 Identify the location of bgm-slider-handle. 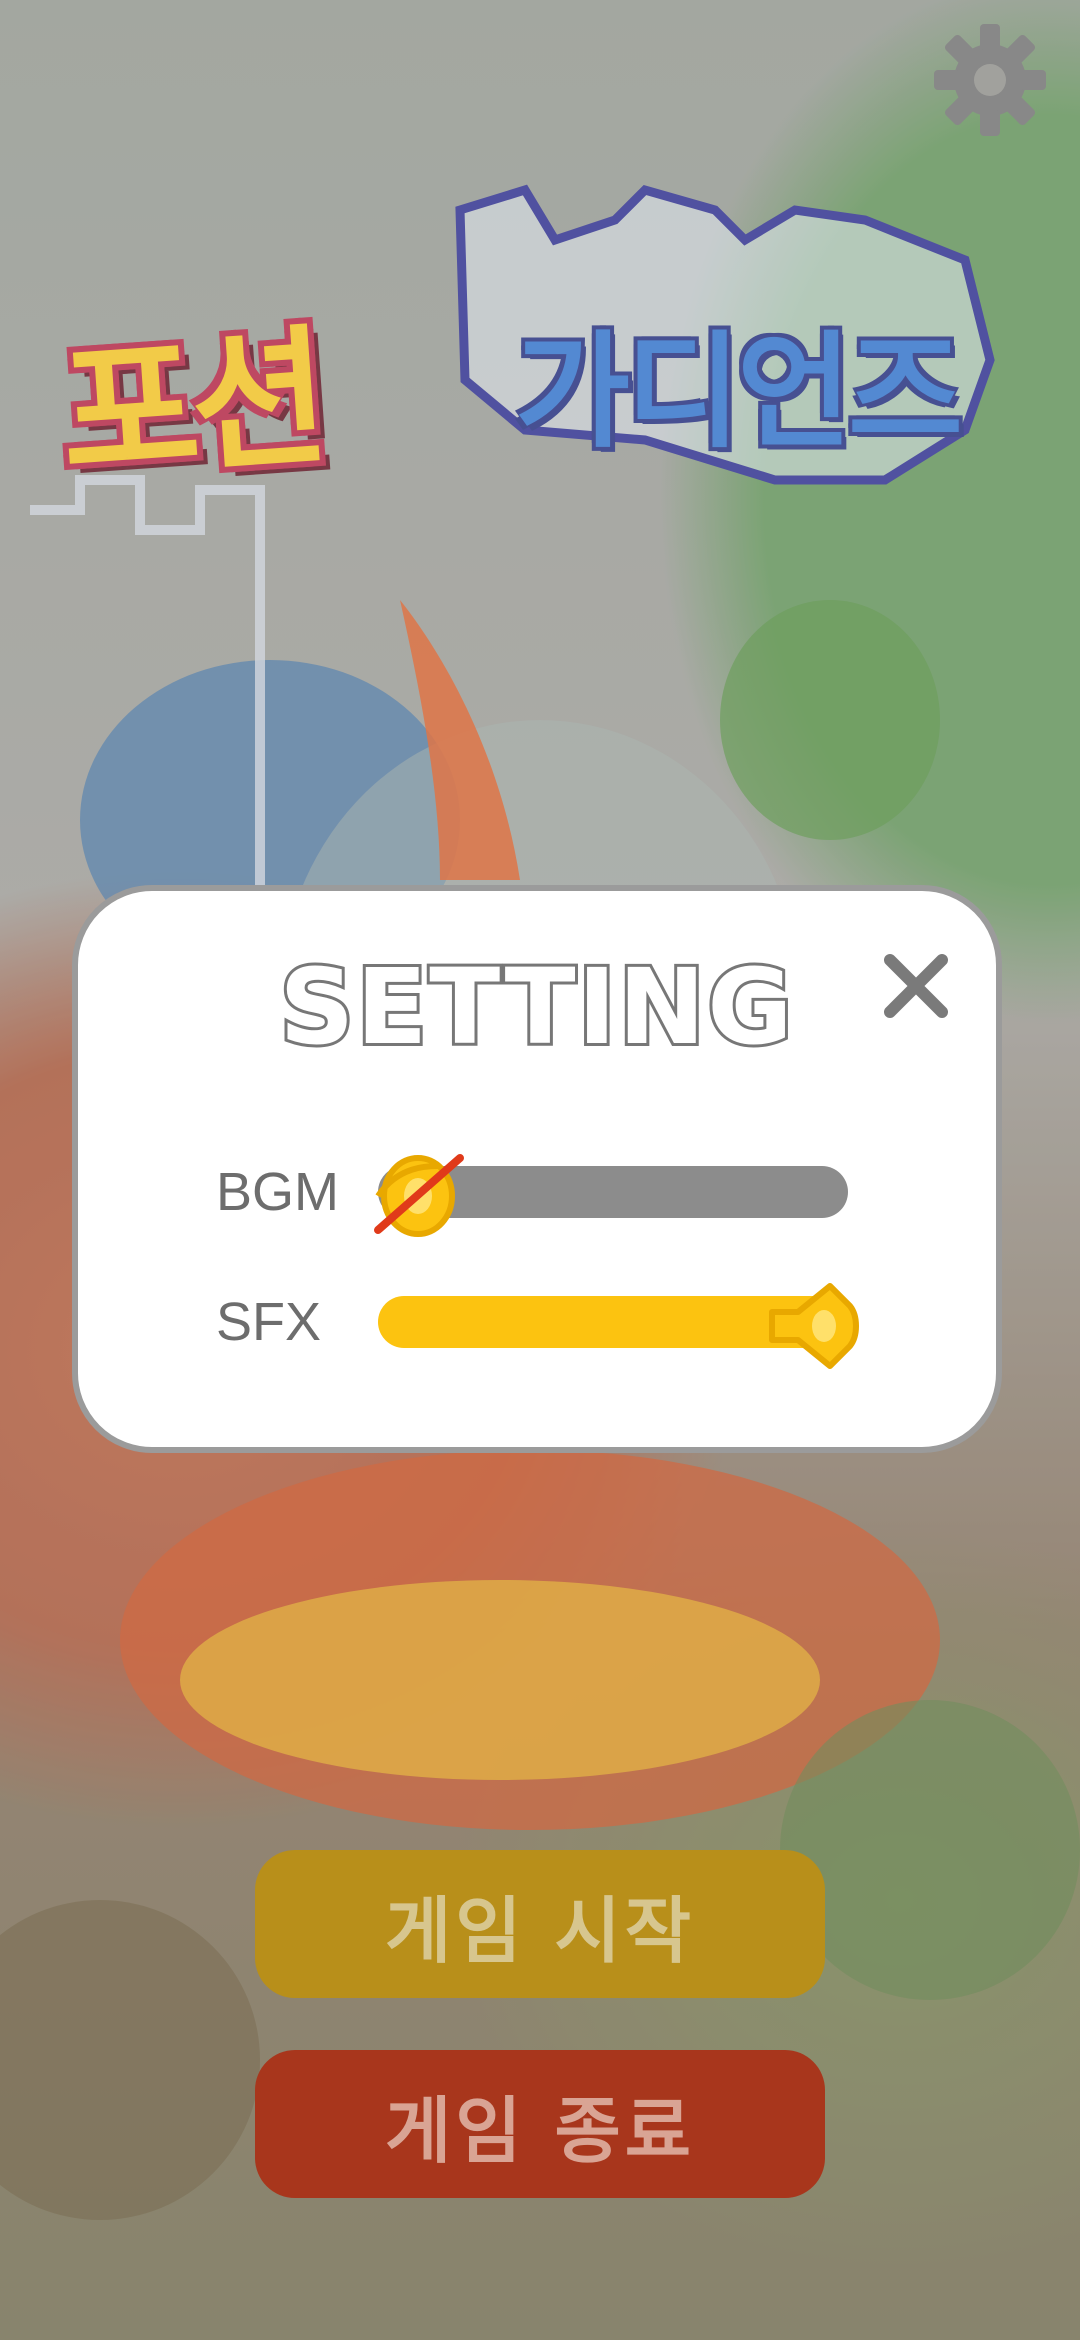
(423, 1196).